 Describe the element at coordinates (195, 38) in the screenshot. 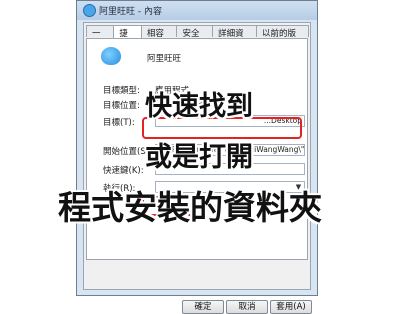

I see `tab-security: 安全性` at that location.